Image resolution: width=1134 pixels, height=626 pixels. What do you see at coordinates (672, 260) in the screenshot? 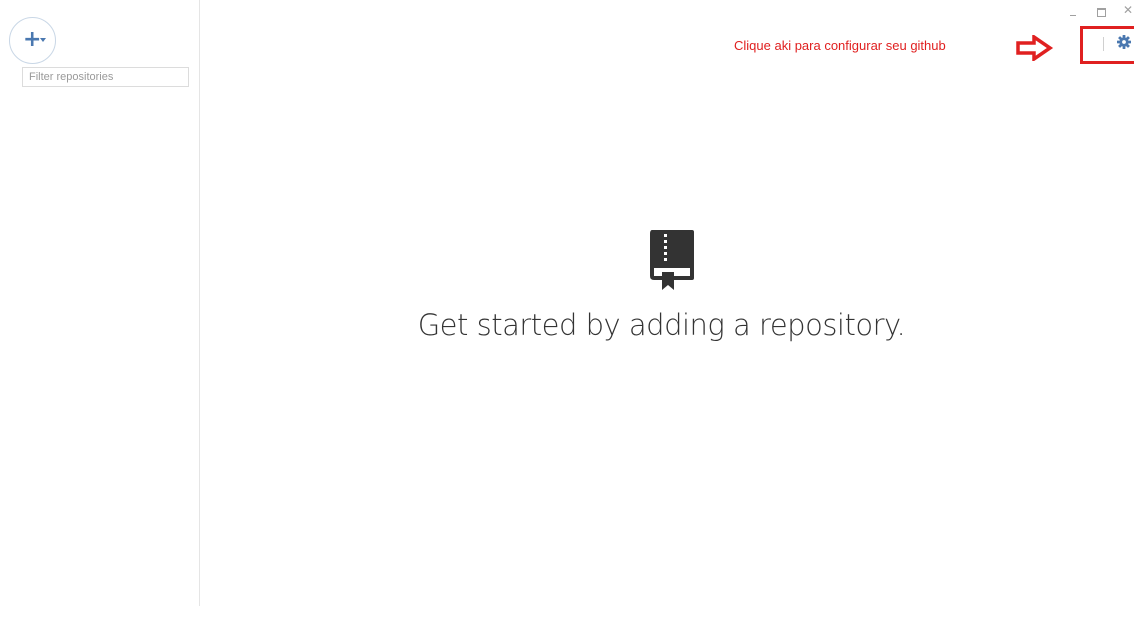
I see `repository-book-icon` at bounding box center [672, 260].